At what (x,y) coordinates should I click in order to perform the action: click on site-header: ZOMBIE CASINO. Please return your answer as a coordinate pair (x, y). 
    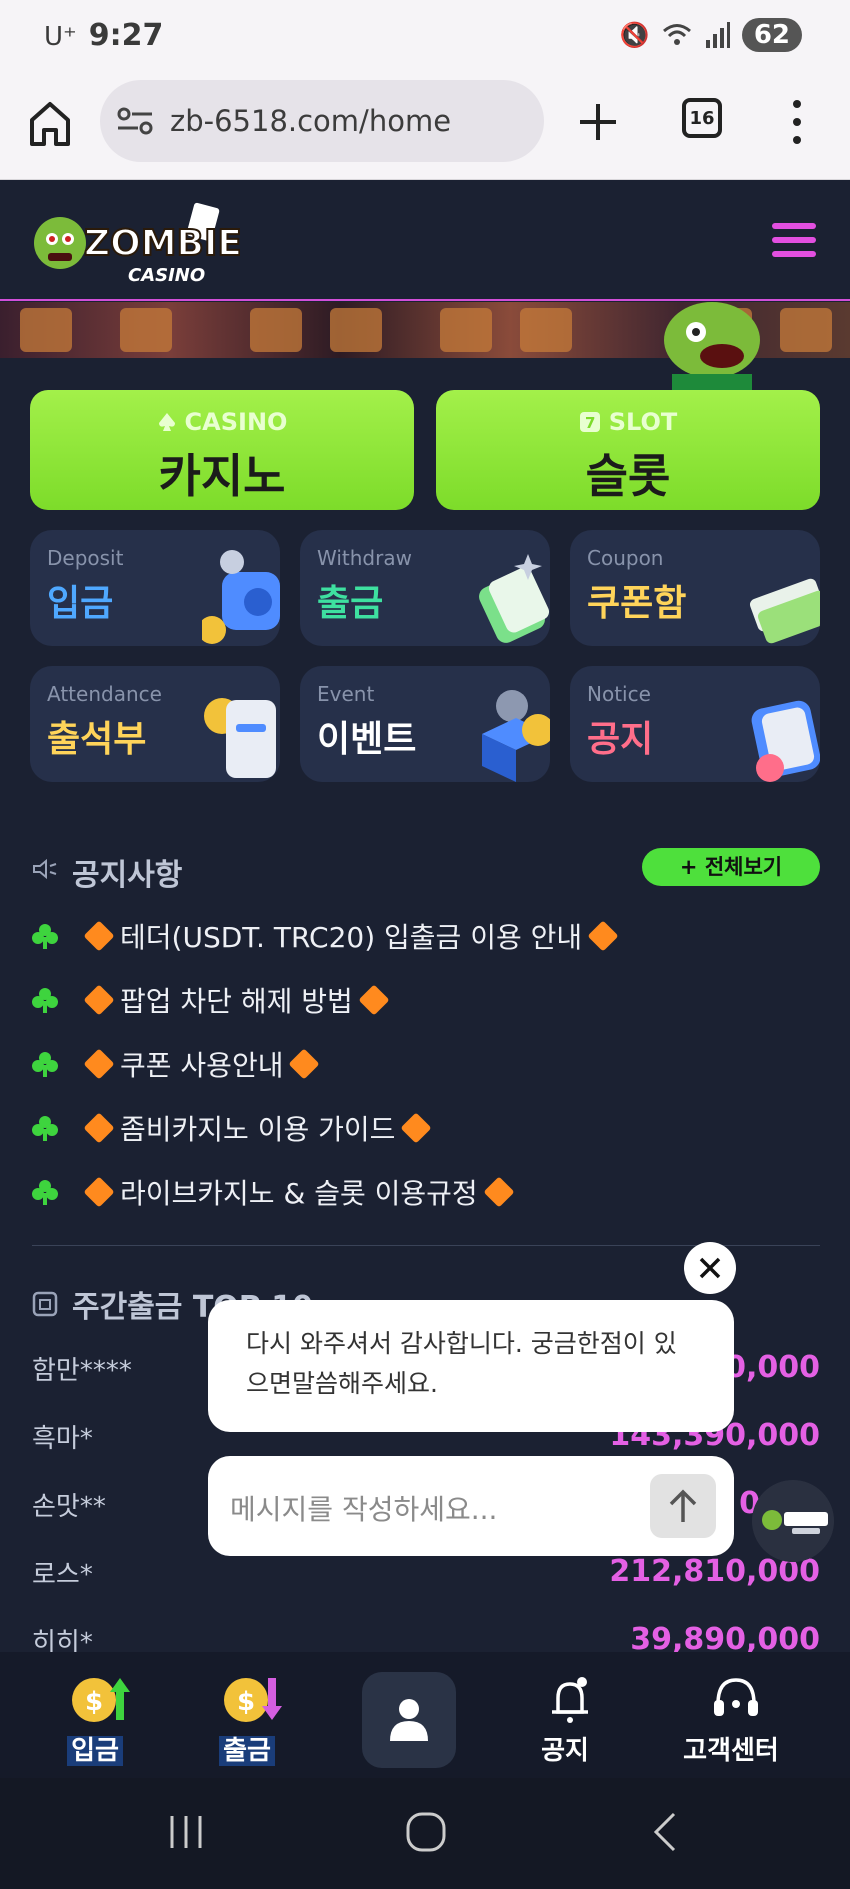
    Looking at the image, I should click on (425, 241).